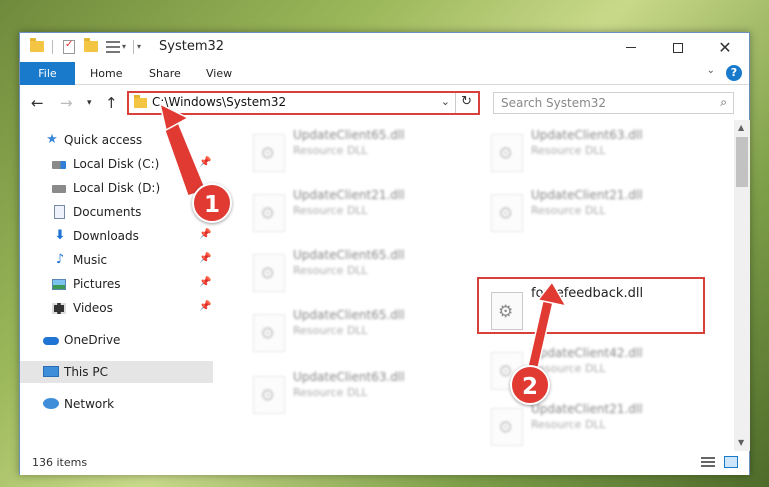 The height and width of the screenshot is (487, 769). Describe the element at coordinates (106, 73) in the screenshot. I see `tab-home: Home` at that location.